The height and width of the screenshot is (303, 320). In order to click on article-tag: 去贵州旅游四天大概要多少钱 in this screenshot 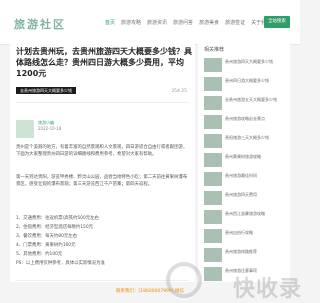, I will do `click(46, 90)`.